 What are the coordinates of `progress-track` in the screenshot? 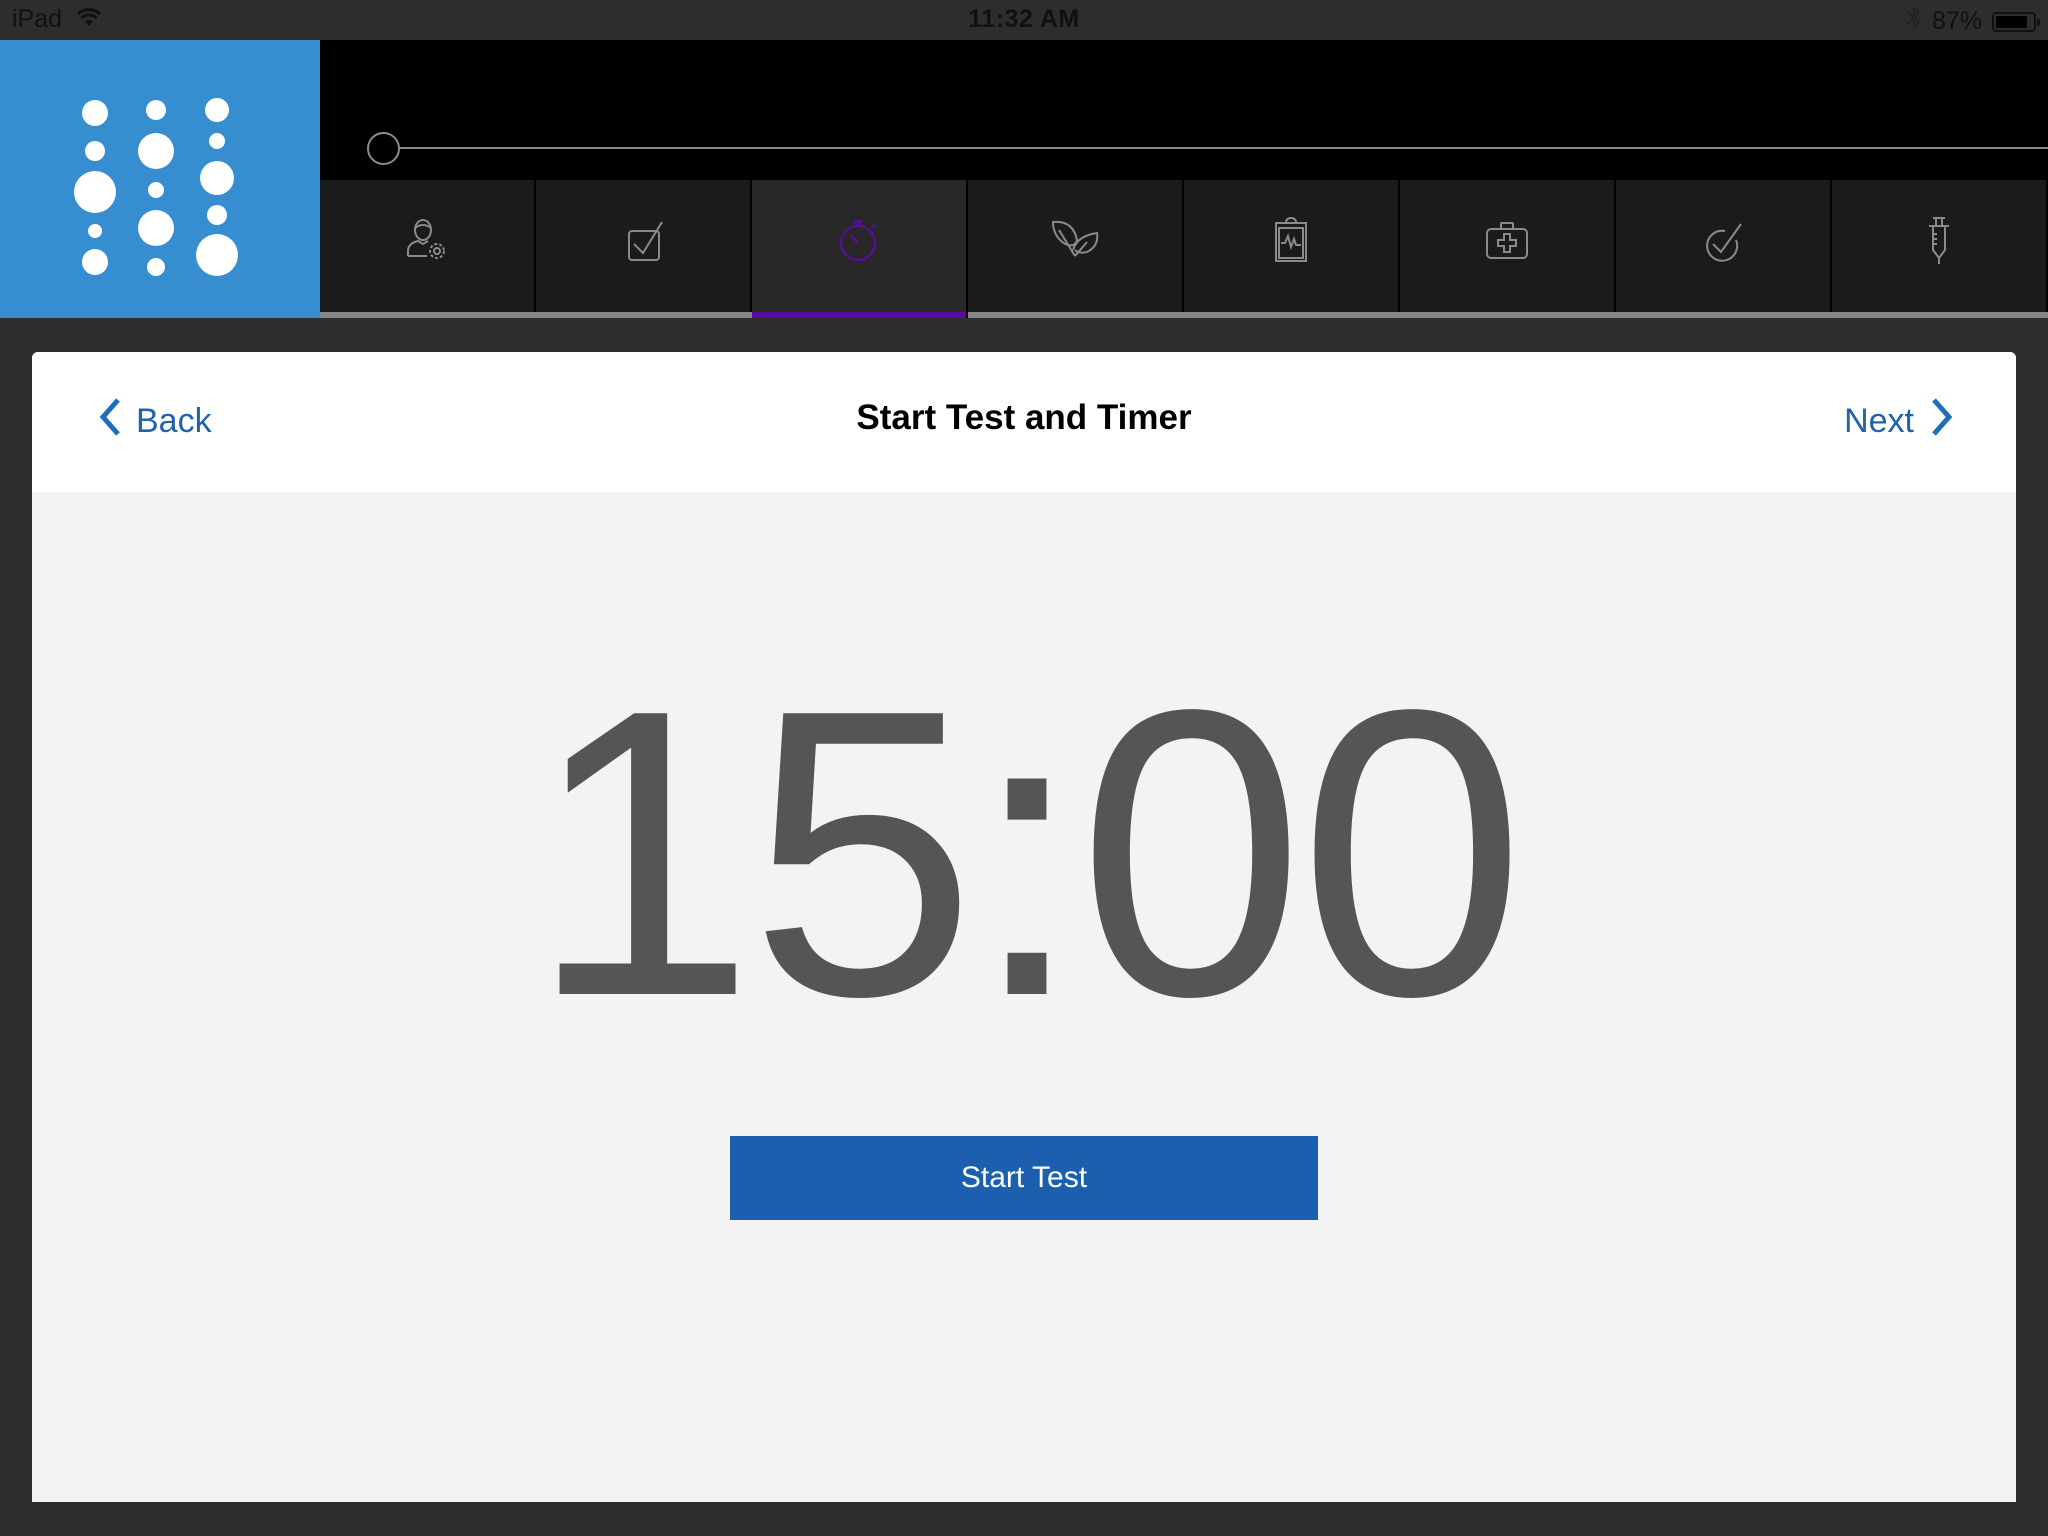 It's located at (1215, 148).